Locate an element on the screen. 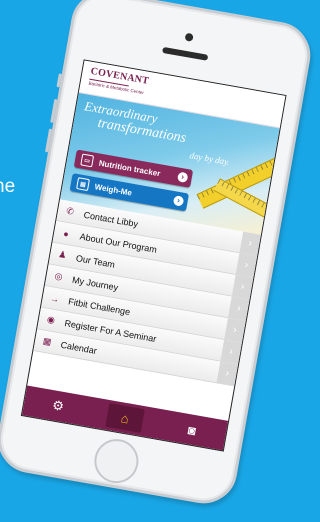  front-camera is located at coordinates (189, 37).